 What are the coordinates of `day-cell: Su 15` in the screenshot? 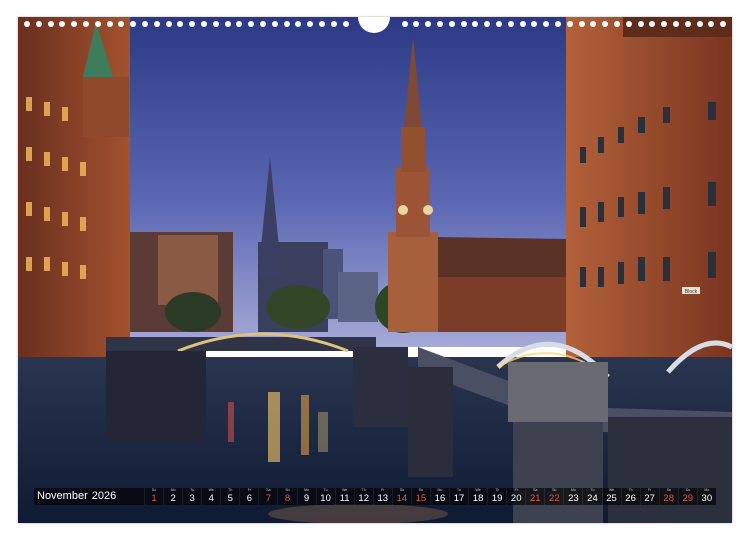 It's located at (420, 496).